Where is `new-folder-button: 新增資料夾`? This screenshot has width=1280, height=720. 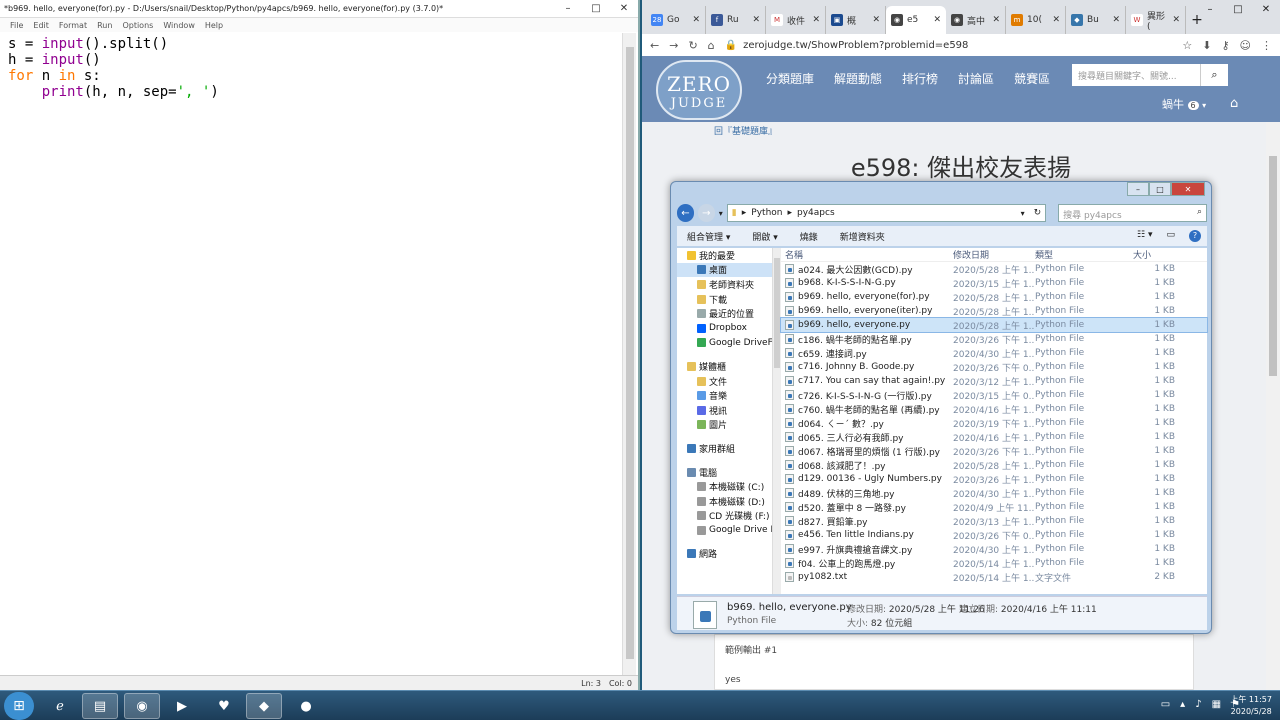 new-folder-button: 新增資料夾 is located at coordinates (862, 236).